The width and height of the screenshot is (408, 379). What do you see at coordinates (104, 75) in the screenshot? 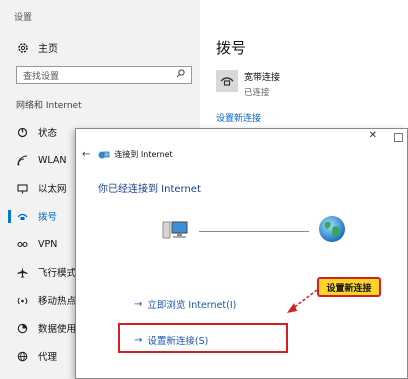
I see `search-input: 查找设置` at bounding box center [104, 75].